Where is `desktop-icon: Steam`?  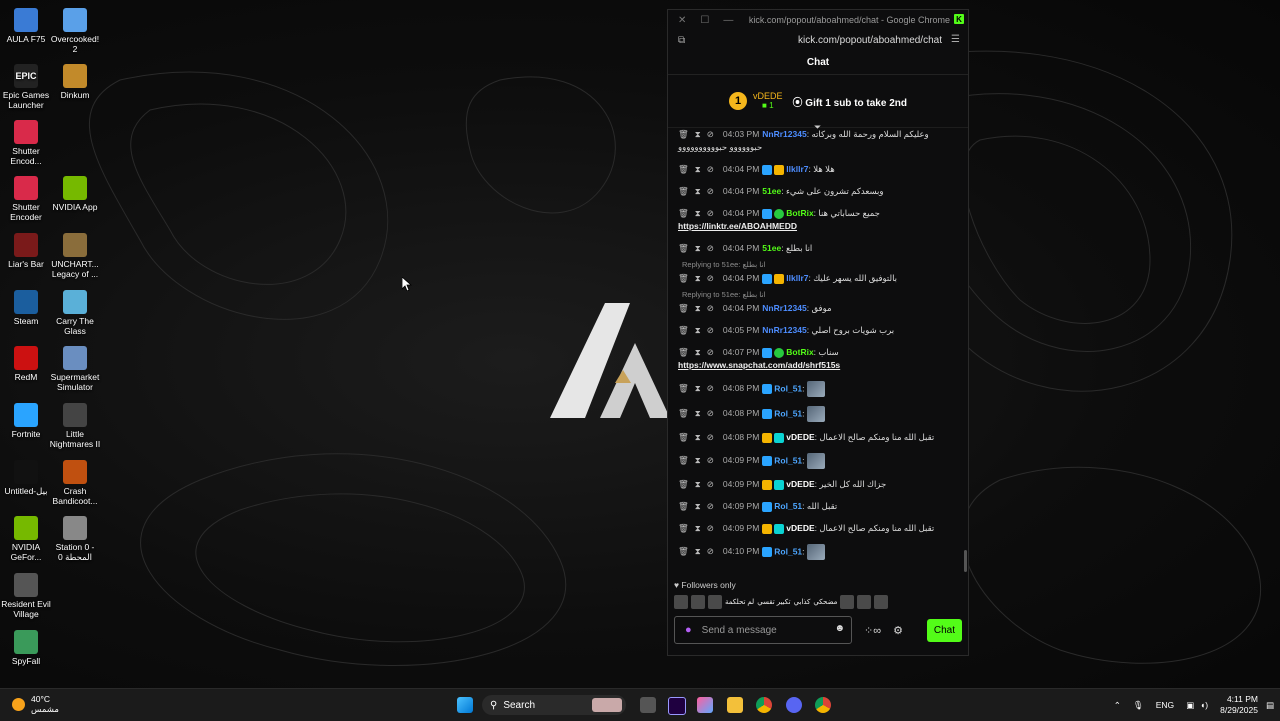
desktop-icon: Steam is located at coordinates (26, 308).